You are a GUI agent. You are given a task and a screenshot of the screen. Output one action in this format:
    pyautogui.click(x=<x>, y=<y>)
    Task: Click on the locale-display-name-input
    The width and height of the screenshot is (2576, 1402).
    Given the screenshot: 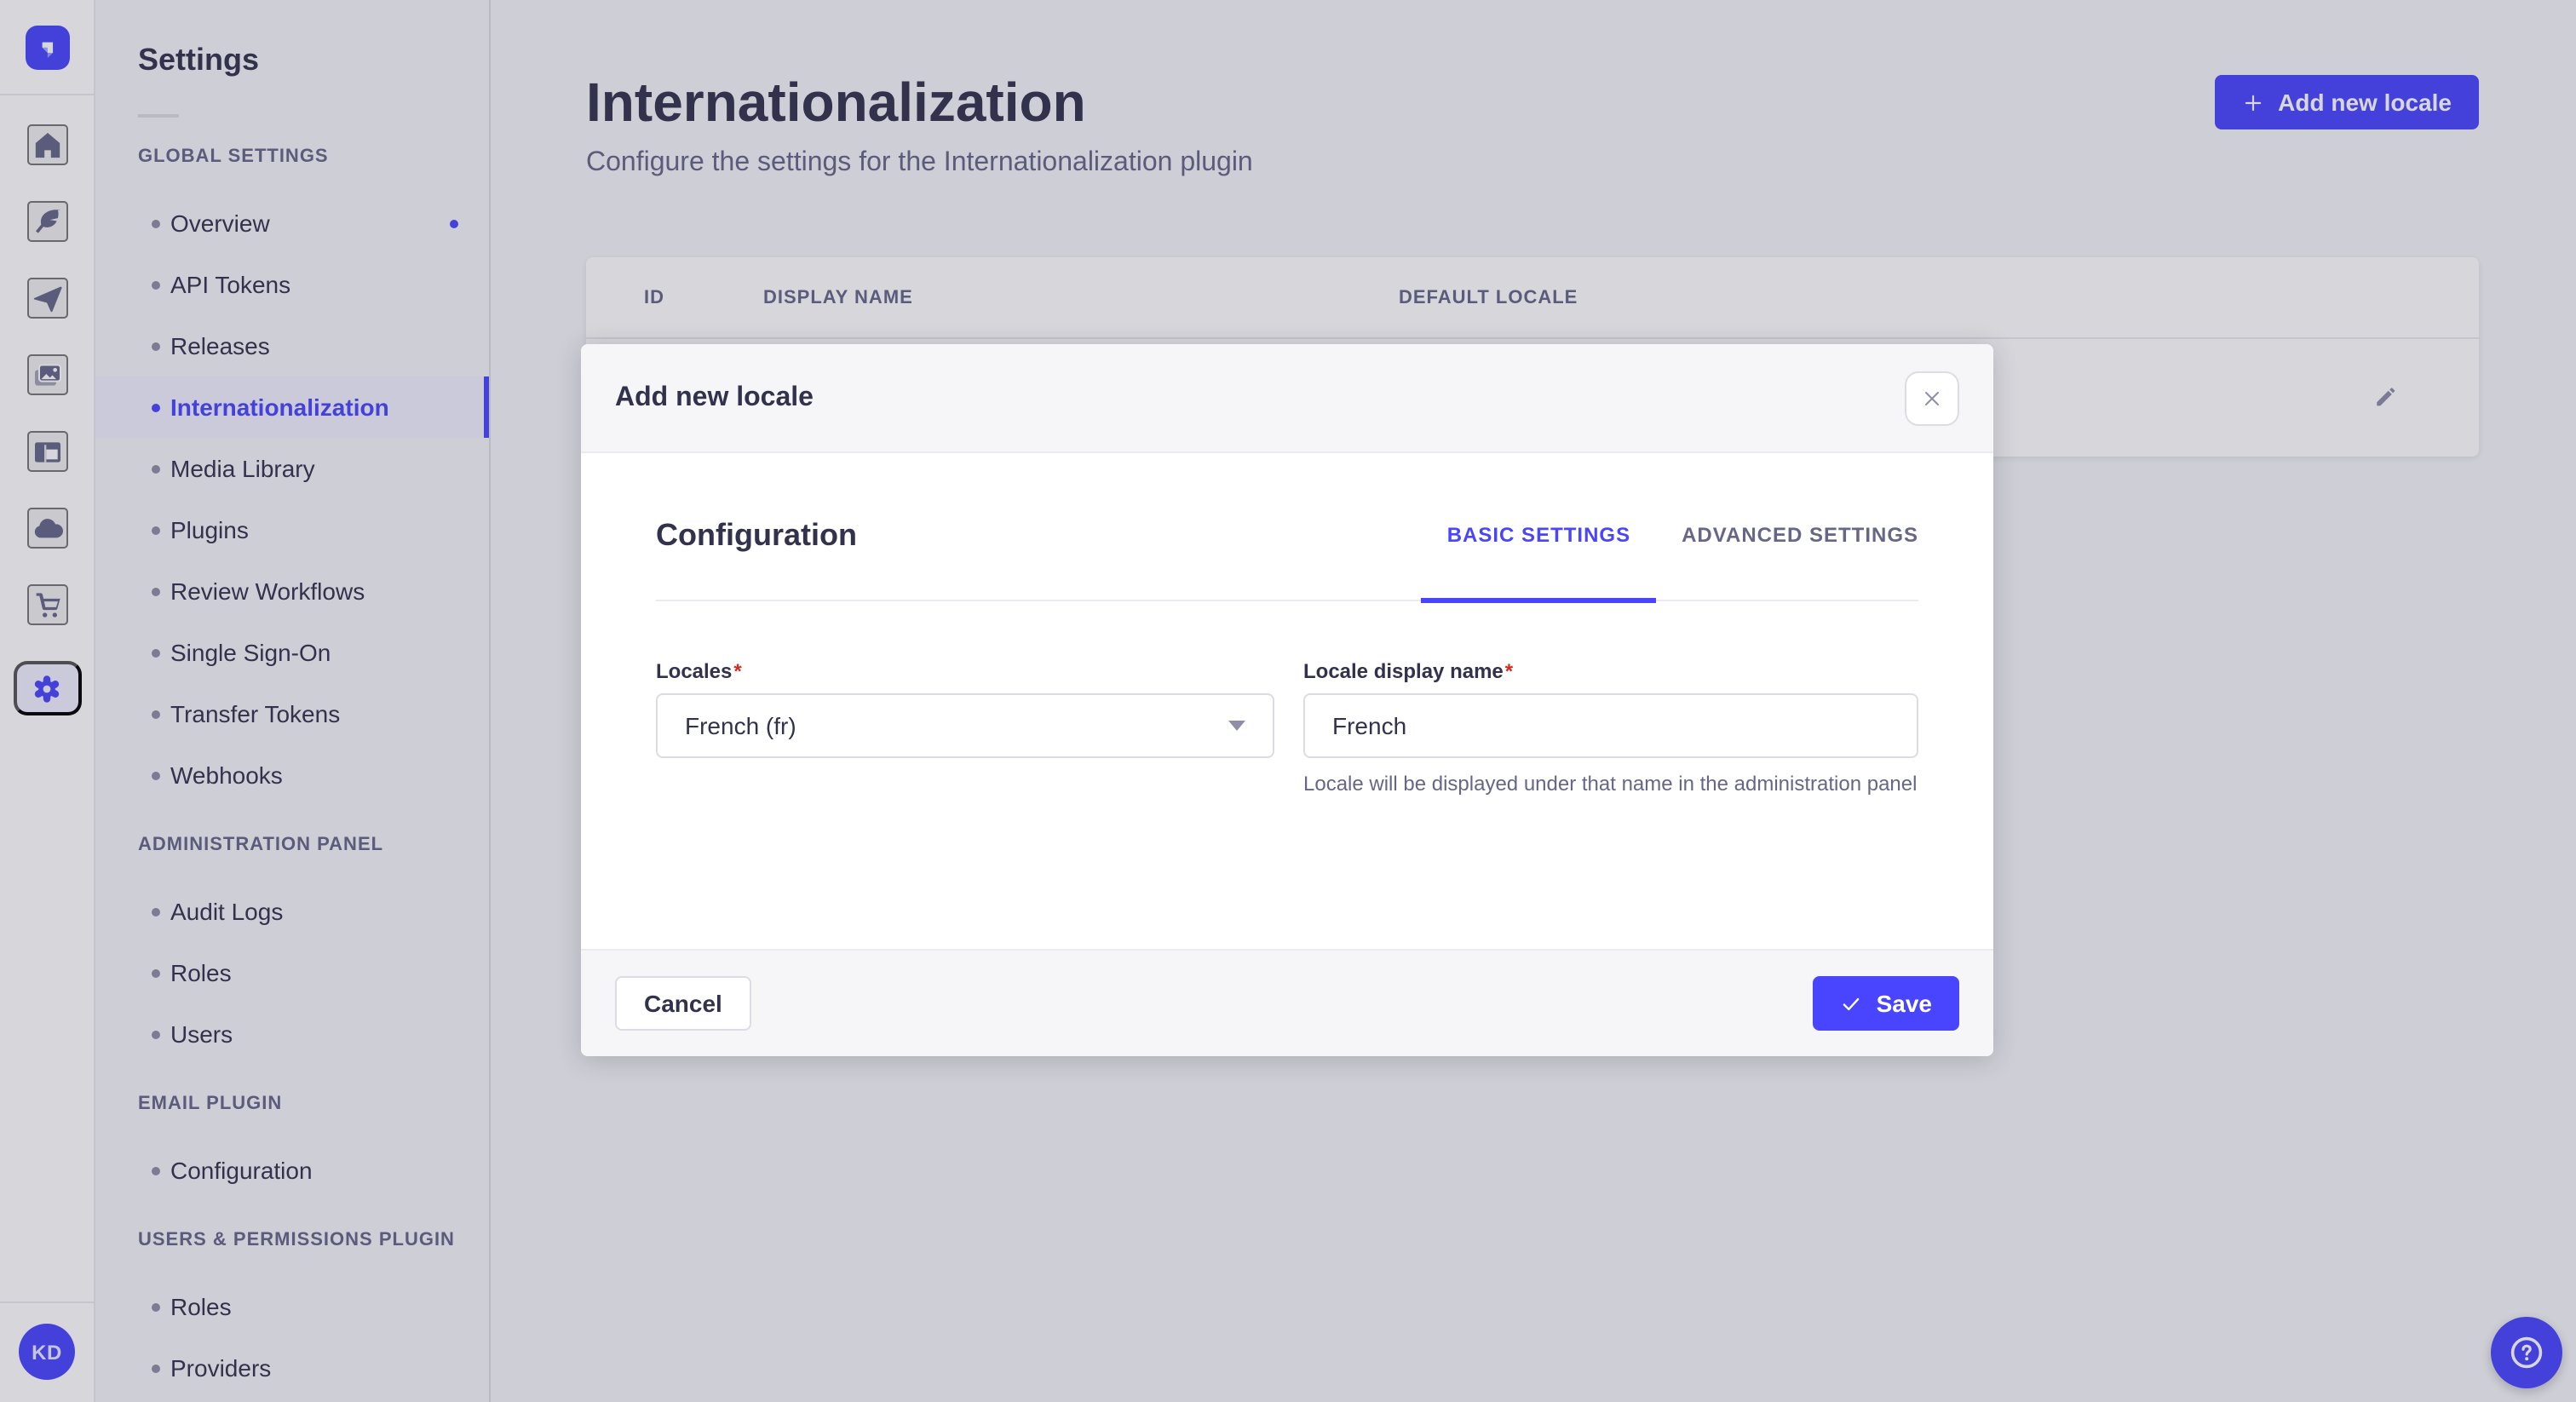 What is the action you would take?
    pyautogui.click(x=1610, y=725)
    